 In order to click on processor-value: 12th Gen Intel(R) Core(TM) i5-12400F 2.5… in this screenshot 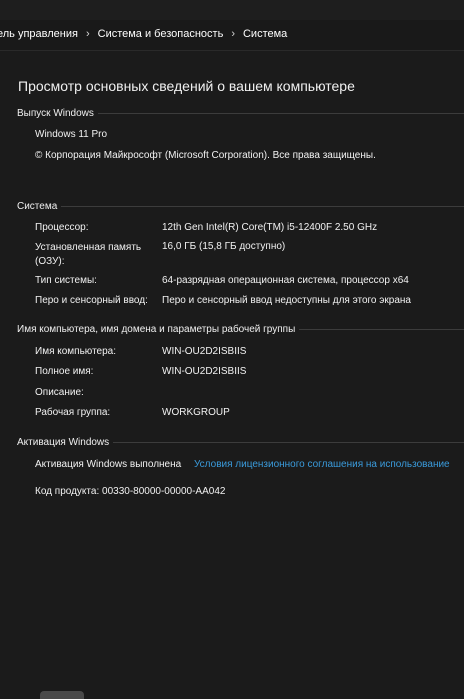, I will do `click(270, 227)`.